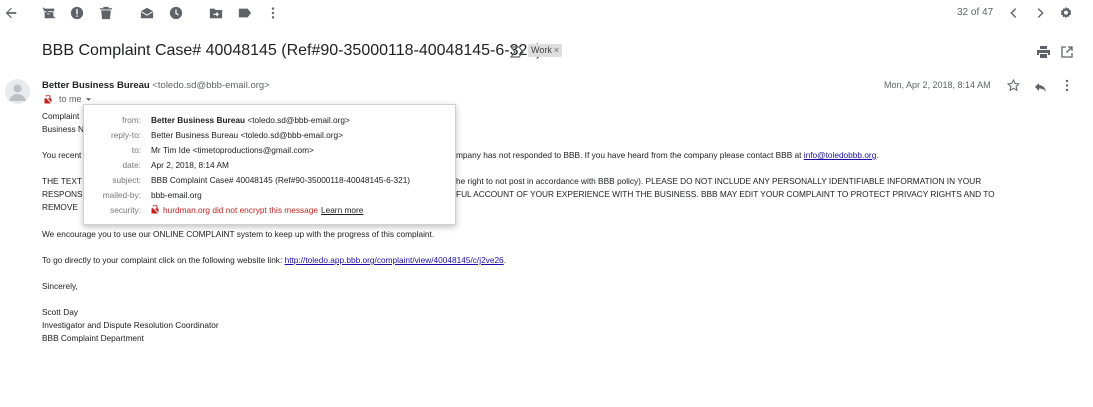  Describe the element at coordinates (190, 165) in the screenshot. I see `details-date-value: Apr 2, 2018, 8:14 AM` at that location.